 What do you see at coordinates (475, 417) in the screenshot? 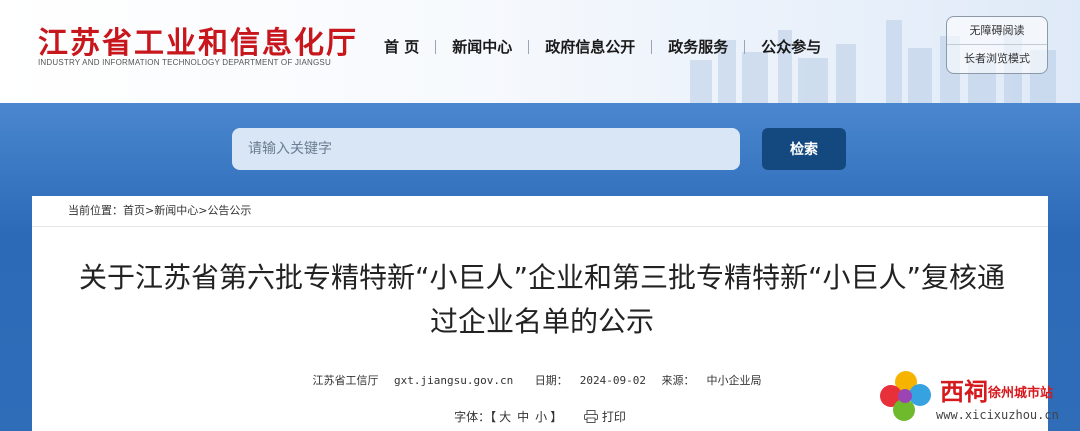
I see `font-size-label: 字体：【` at bounding box center [475, 417].